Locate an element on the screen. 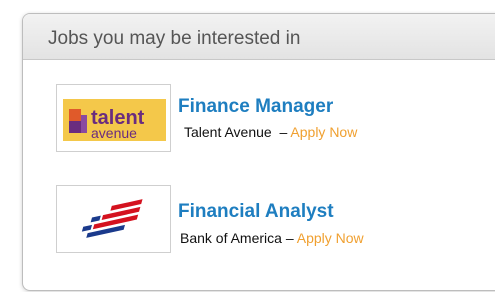 This screenshot has width=495, height=292. logo-text-avenue: avenue is located at coordinates (114, 133).